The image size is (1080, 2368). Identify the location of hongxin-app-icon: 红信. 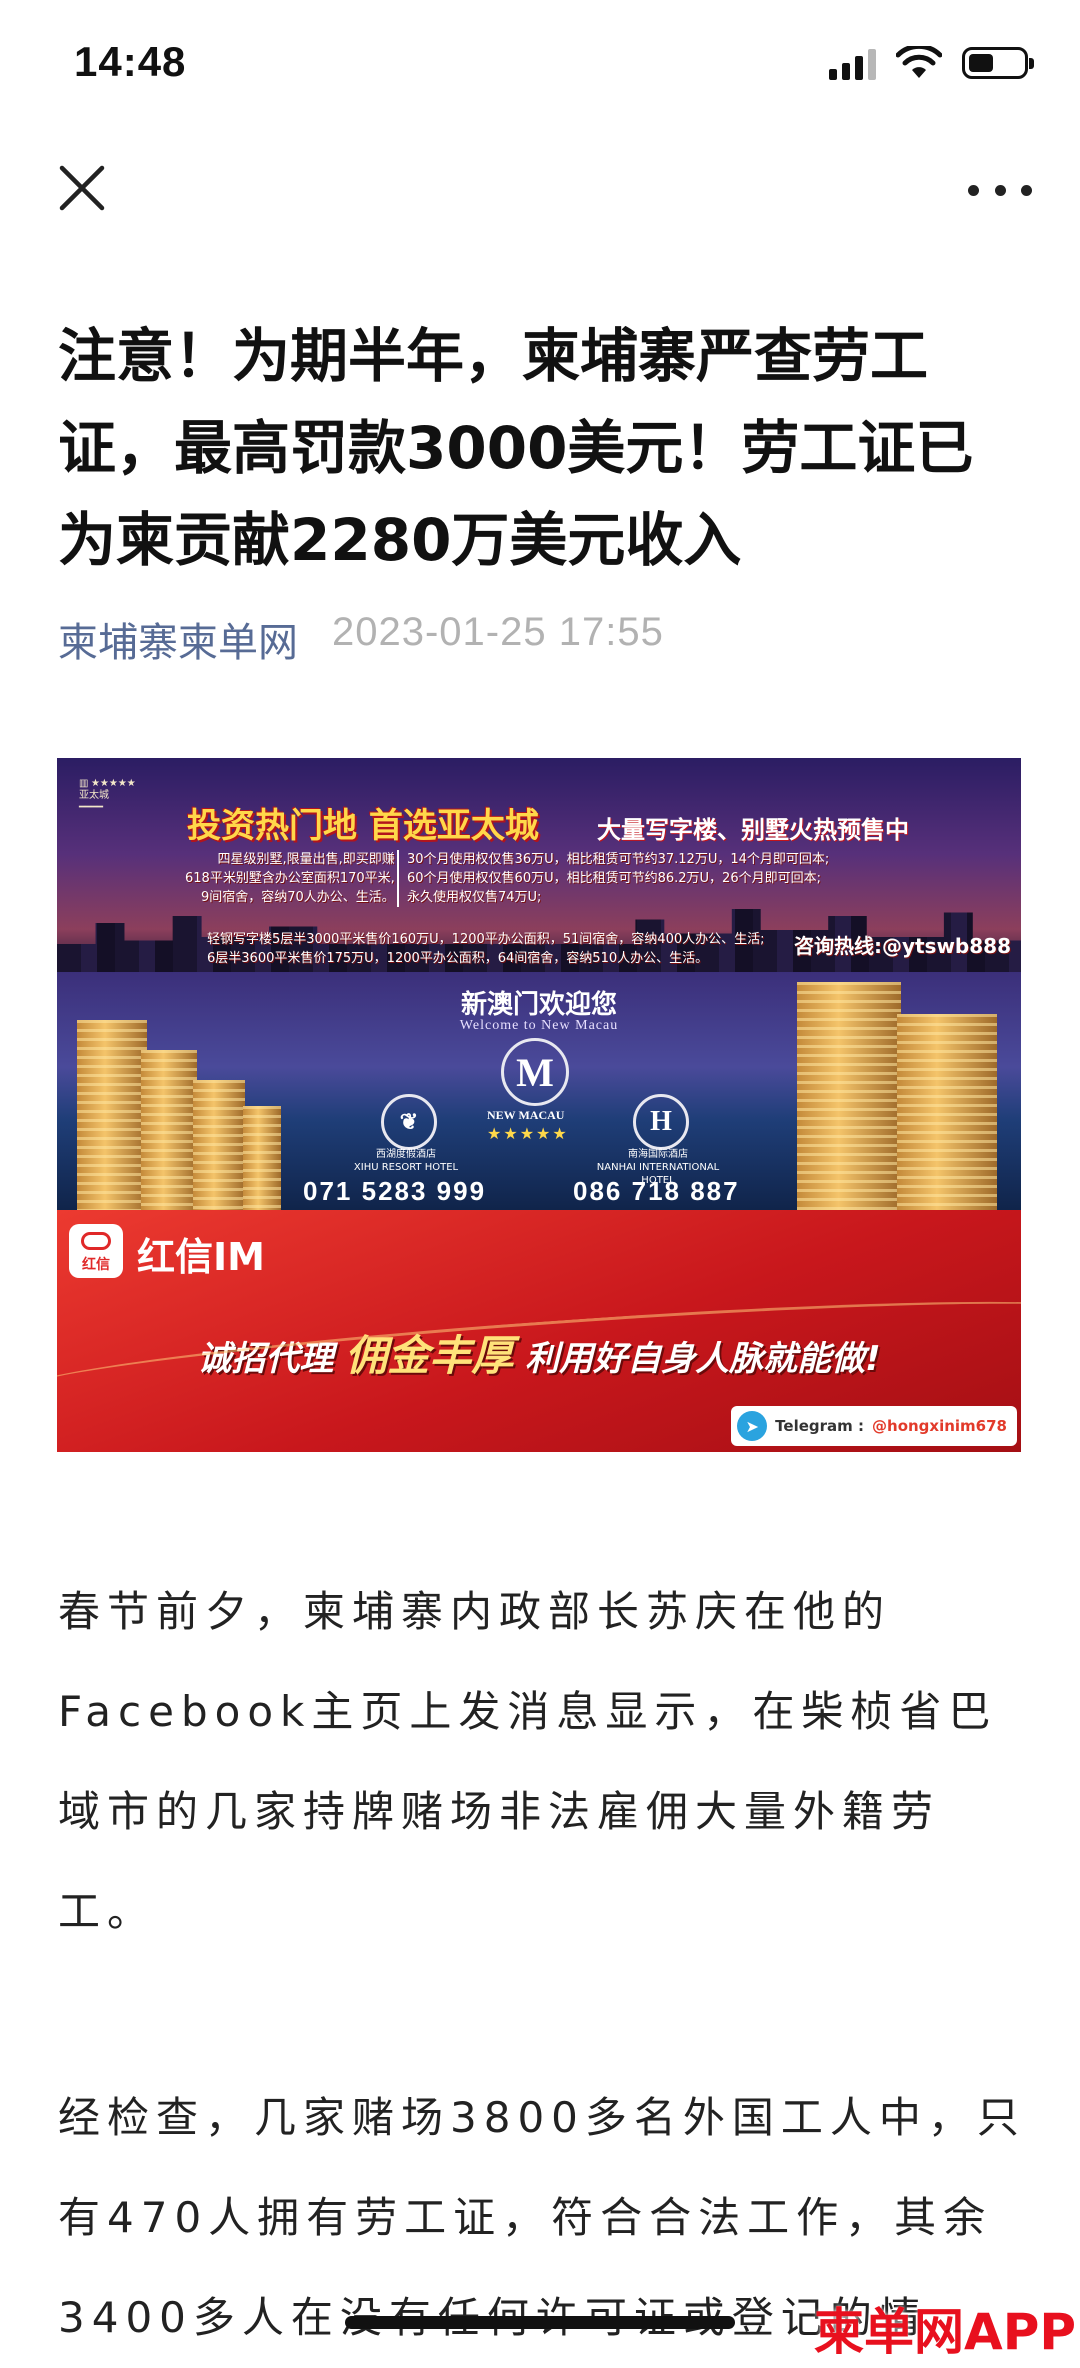
(96, 1251).